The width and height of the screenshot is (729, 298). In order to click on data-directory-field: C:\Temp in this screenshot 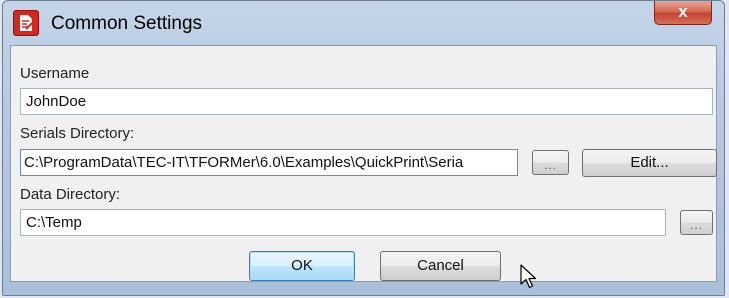, I will do `click(343, 222)`.